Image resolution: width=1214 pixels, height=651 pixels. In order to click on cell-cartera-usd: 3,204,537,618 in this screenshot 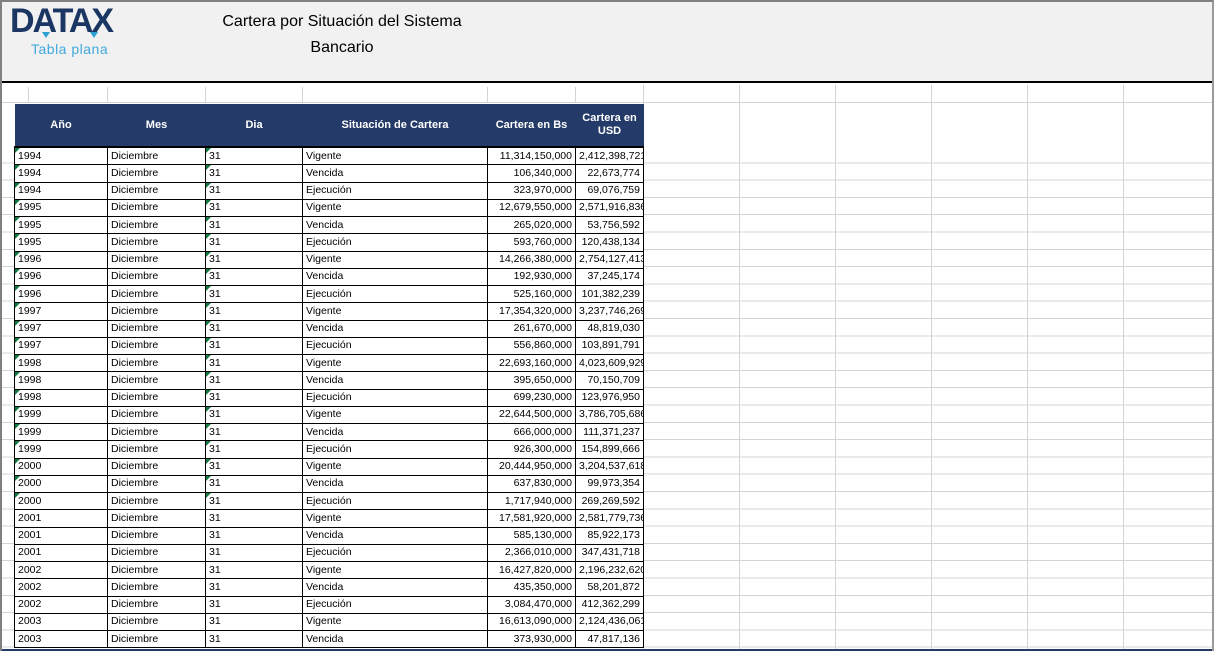, I will do `click(609, 466)`.